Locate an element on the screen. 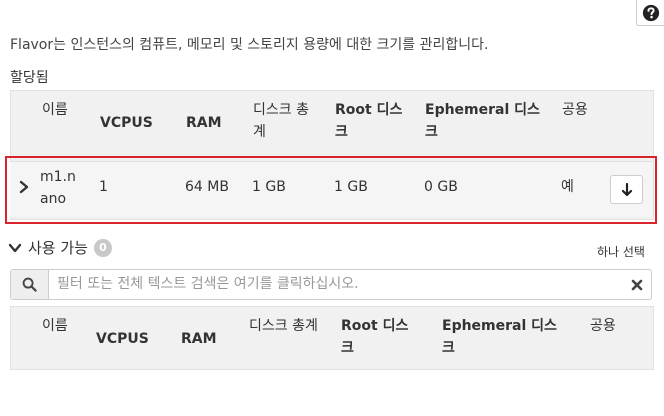 The width and height of the screenshot is (664, 416). close-icon is located at coordinates (637, 285).